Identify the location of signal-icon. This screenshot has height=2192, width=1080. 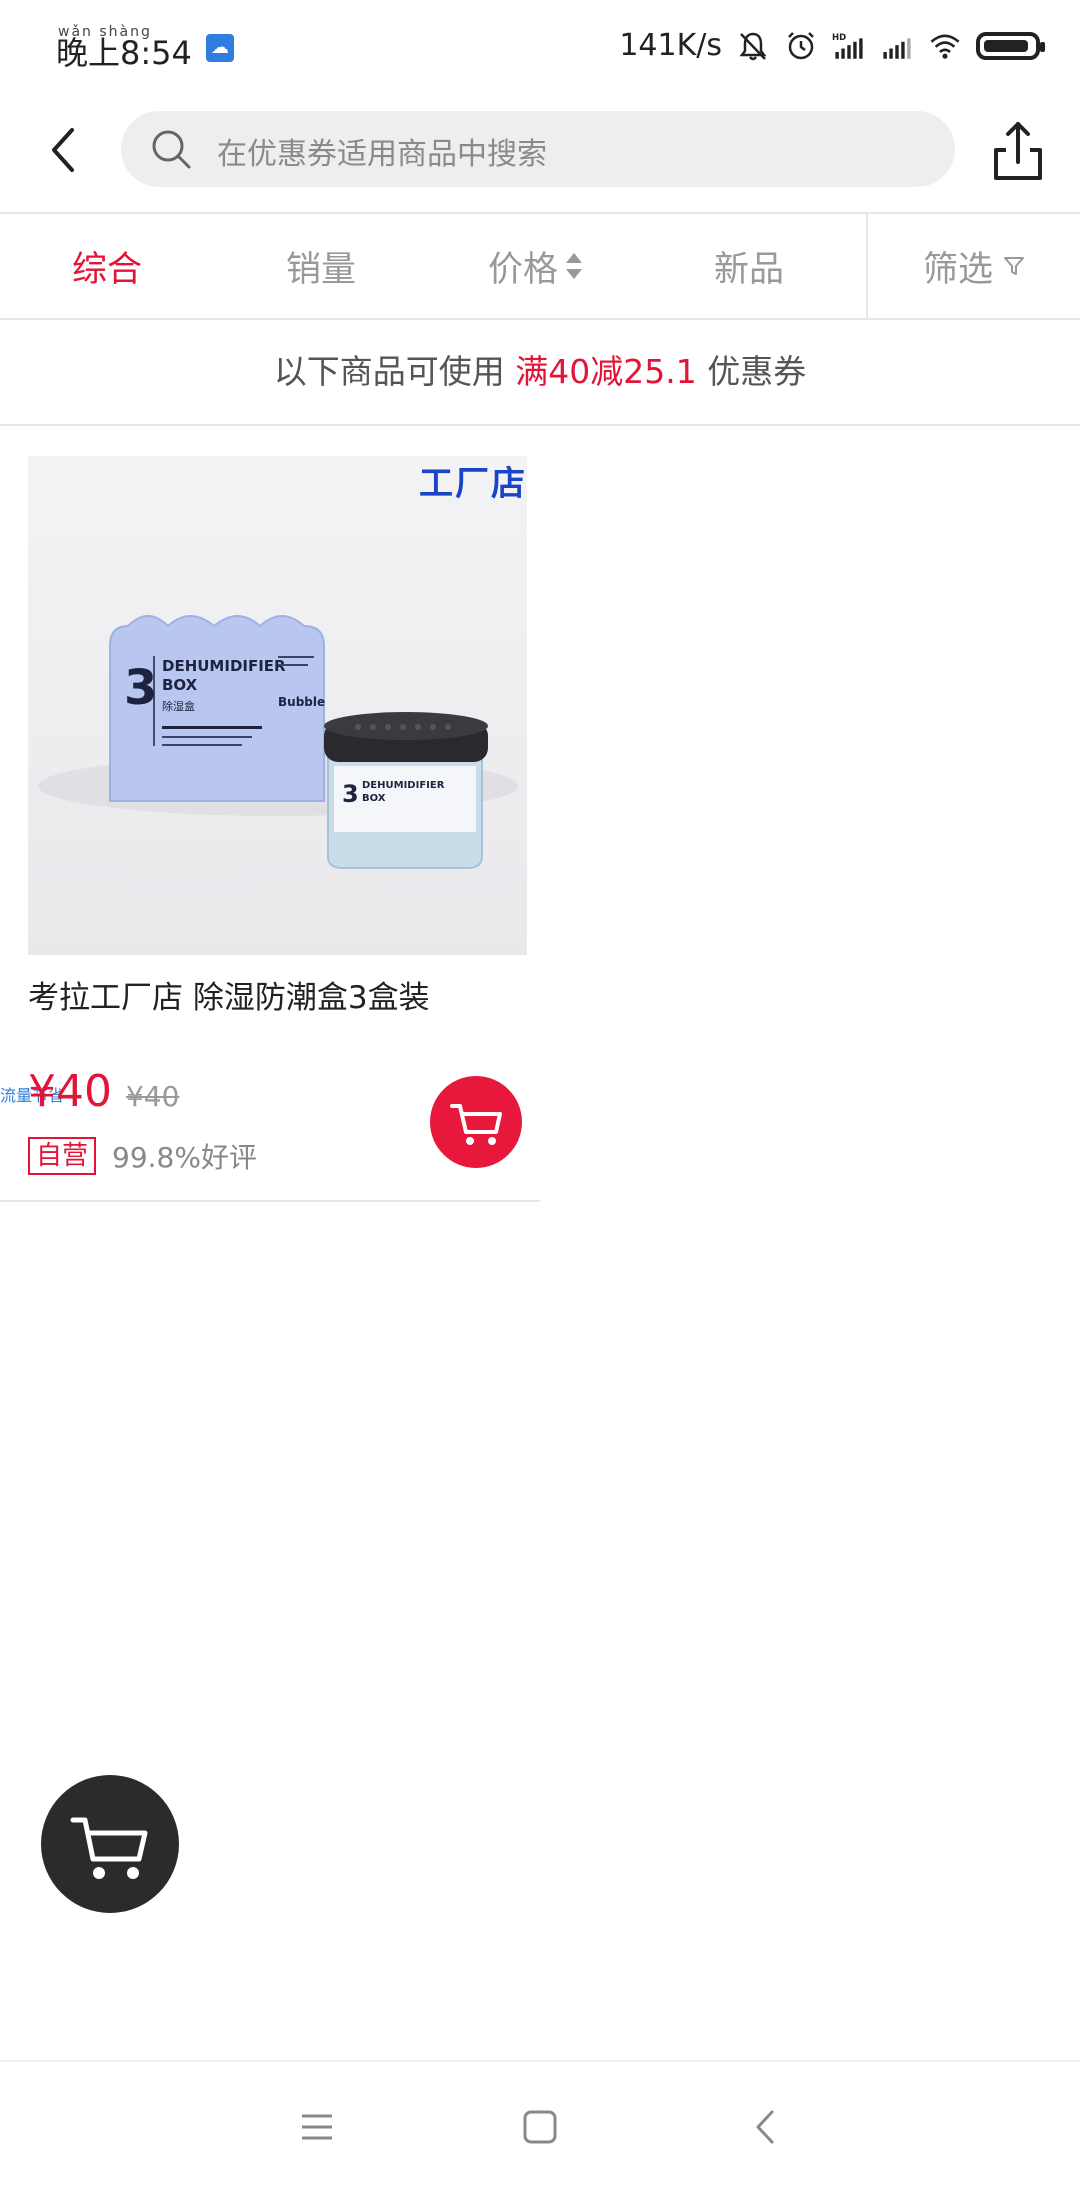
(897, 48).